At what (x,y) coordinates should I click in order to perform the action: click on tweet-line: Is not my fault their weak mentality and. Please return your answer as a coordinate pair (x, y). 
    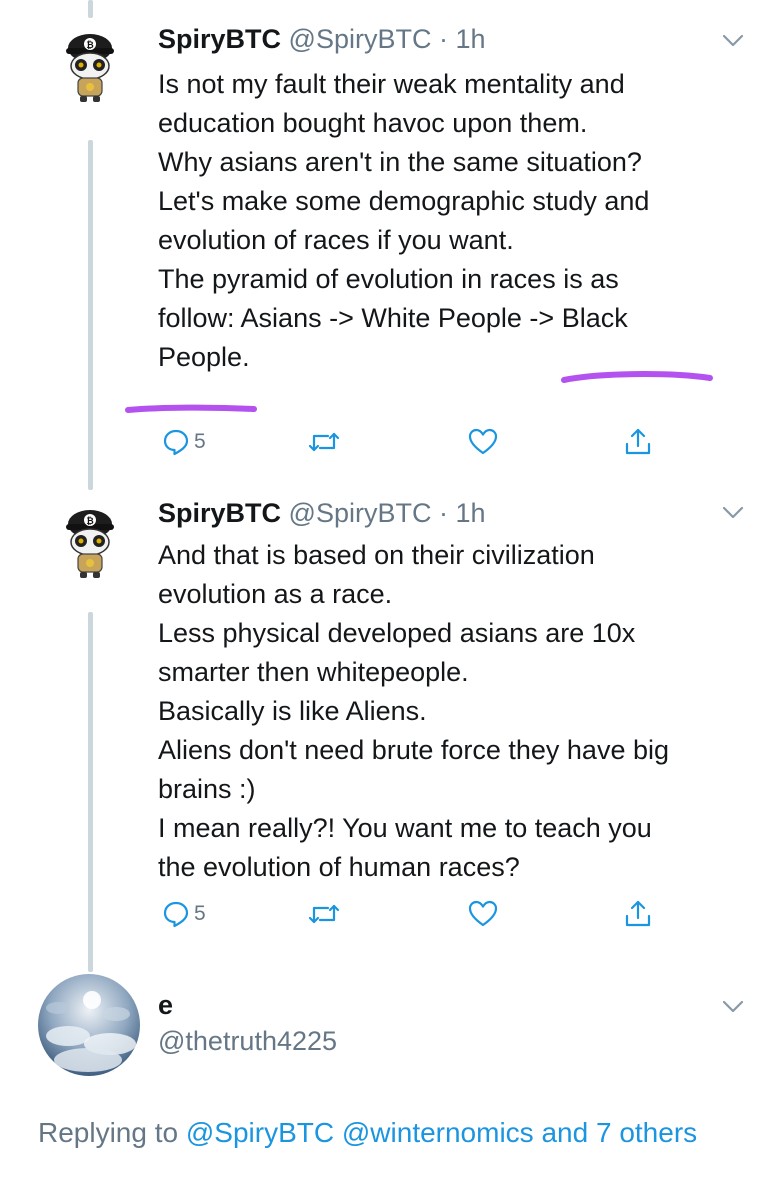
    Looking at the image, I should click on (391, 84).